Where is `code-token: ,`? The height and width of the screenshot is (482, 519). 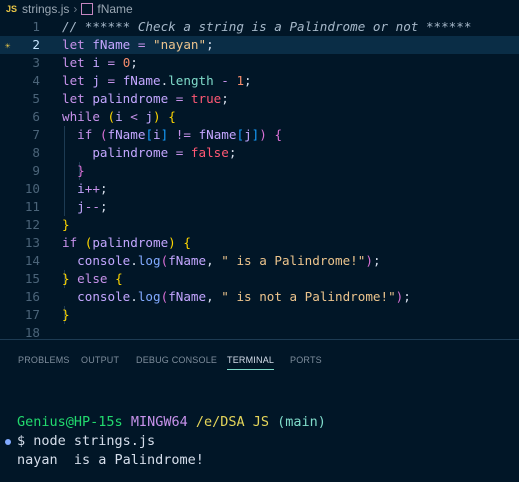
code-token: , is located at coordinates (214, 296).